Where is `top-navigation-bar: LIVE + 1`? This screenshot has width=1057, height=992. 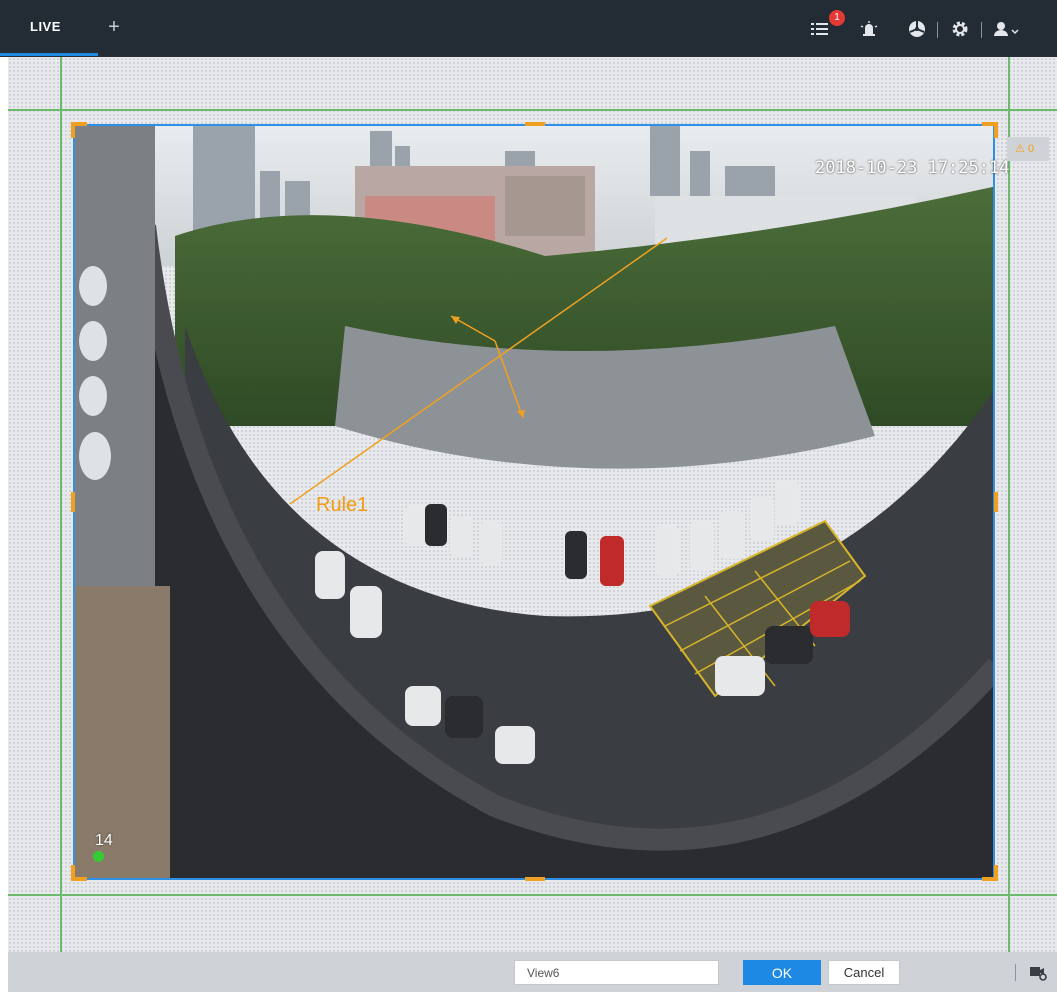 top-navigation-bar: LIVE + 1 is located at coordinates (528, 28).